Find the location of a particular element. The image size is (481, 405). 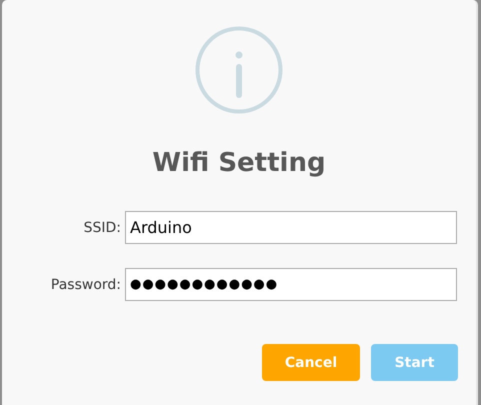

dialog-title: Wifi Setting is located at coordinates (239, 163).